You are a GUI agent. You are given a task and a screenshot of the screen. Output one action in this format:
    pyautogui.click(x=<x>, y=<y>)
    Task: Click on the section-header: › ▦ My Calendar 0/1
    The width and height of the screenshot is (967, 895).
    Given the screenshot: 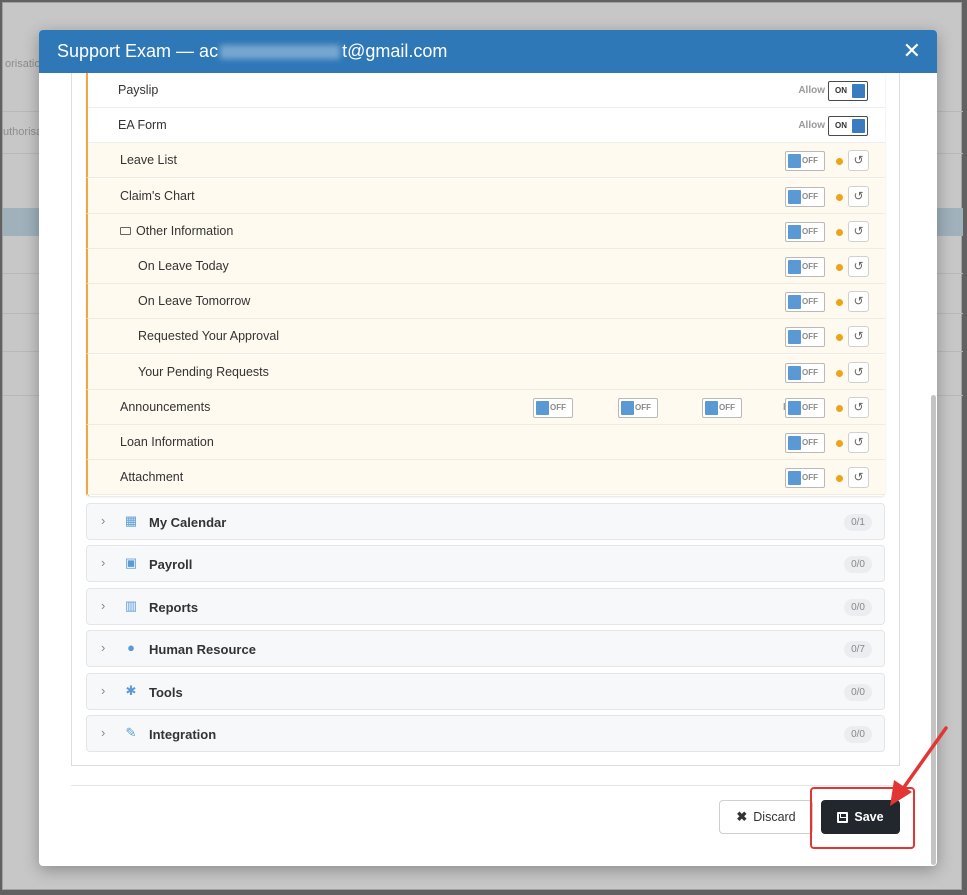 What is the action you would take?
    pyautogui.click(x=485, y=521)
    